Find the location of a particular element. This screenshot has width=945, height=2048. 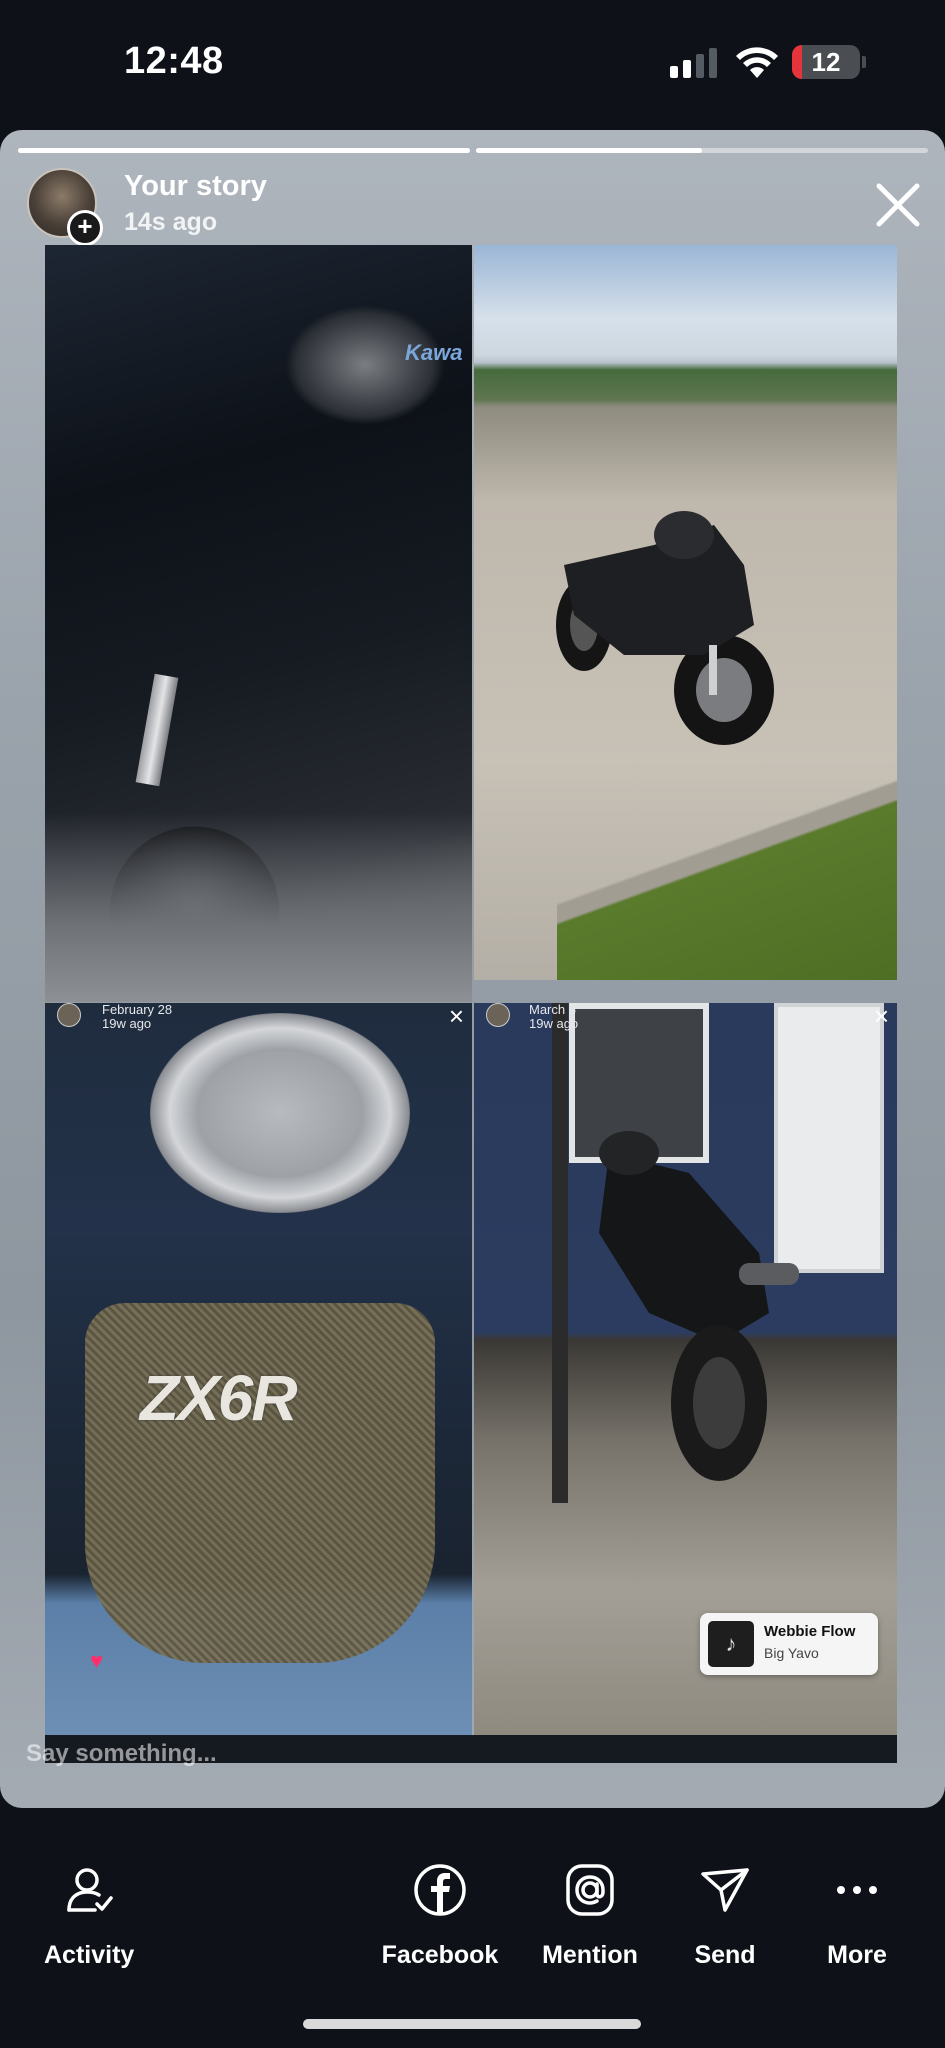

photo-ground is located at coordinates (258, 907).